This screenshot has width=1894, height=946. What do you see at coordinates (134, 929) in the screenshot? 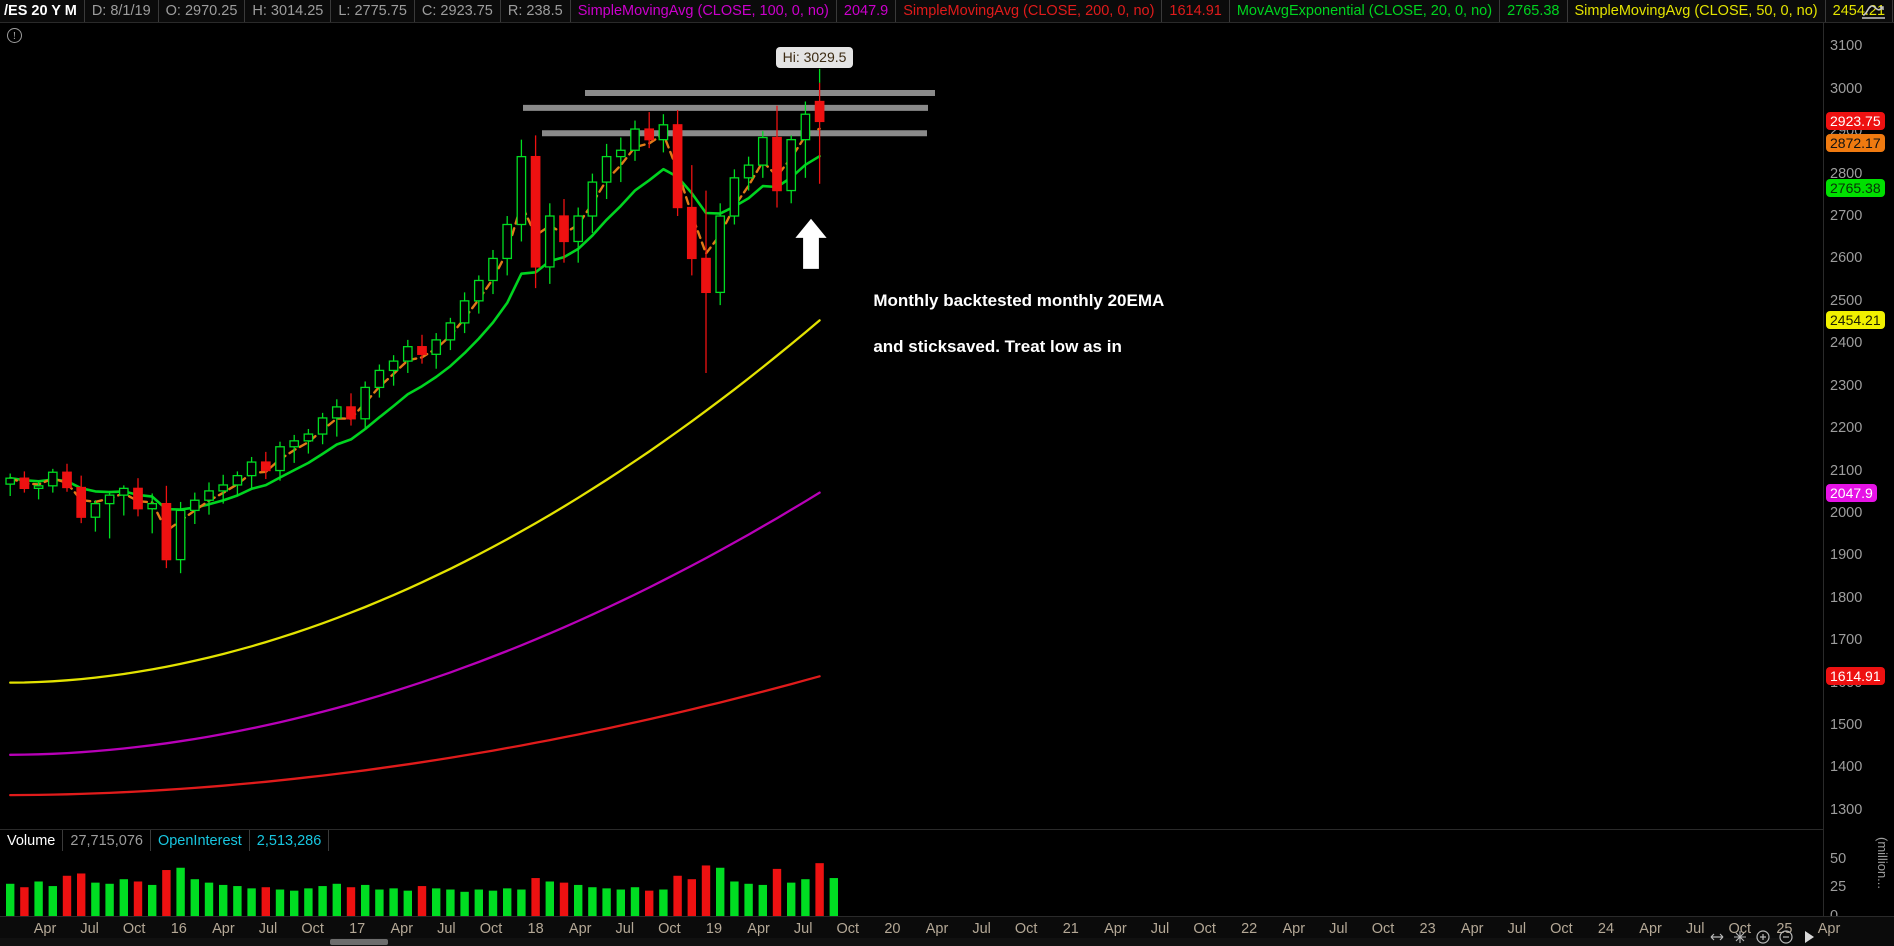
I see `time-tick-oct-2: Oct` at bounding box center [134, 929].